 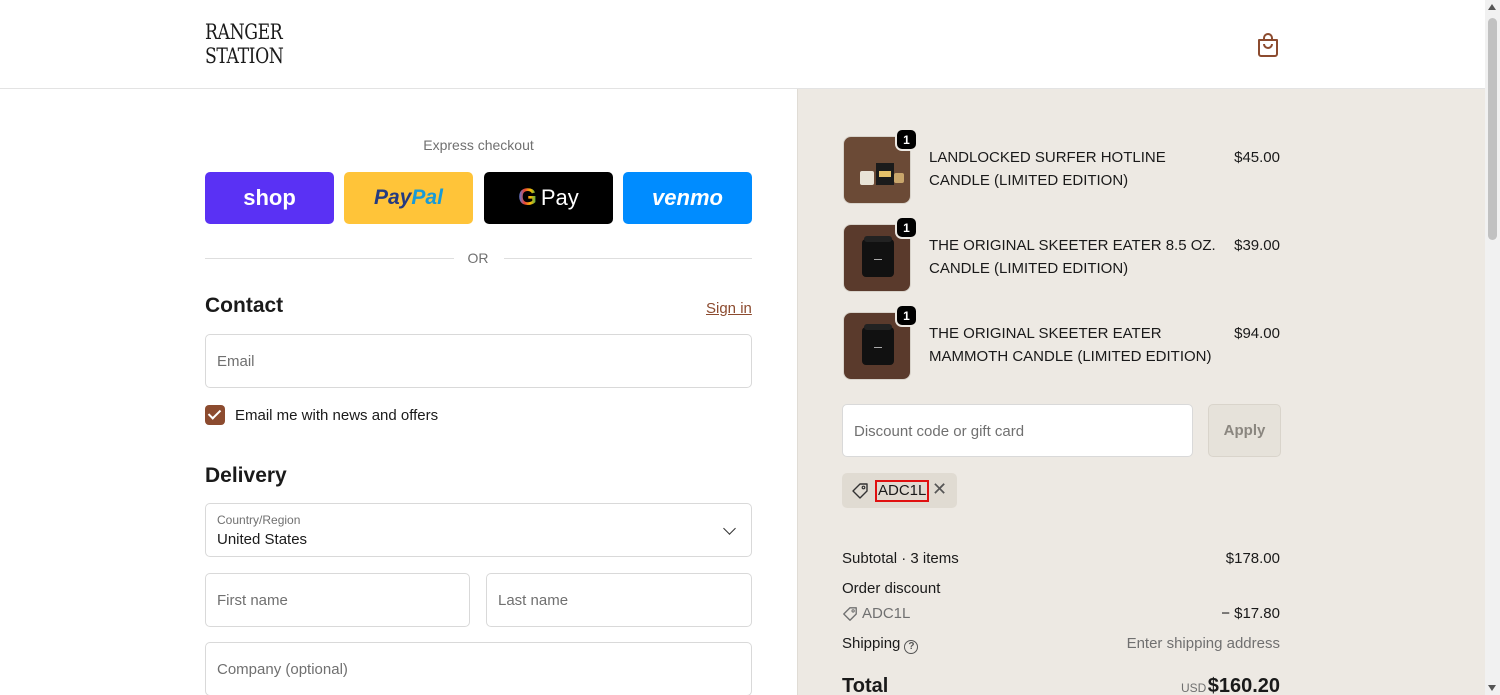 I want to click on divider-right, so click(x=628, y=258).